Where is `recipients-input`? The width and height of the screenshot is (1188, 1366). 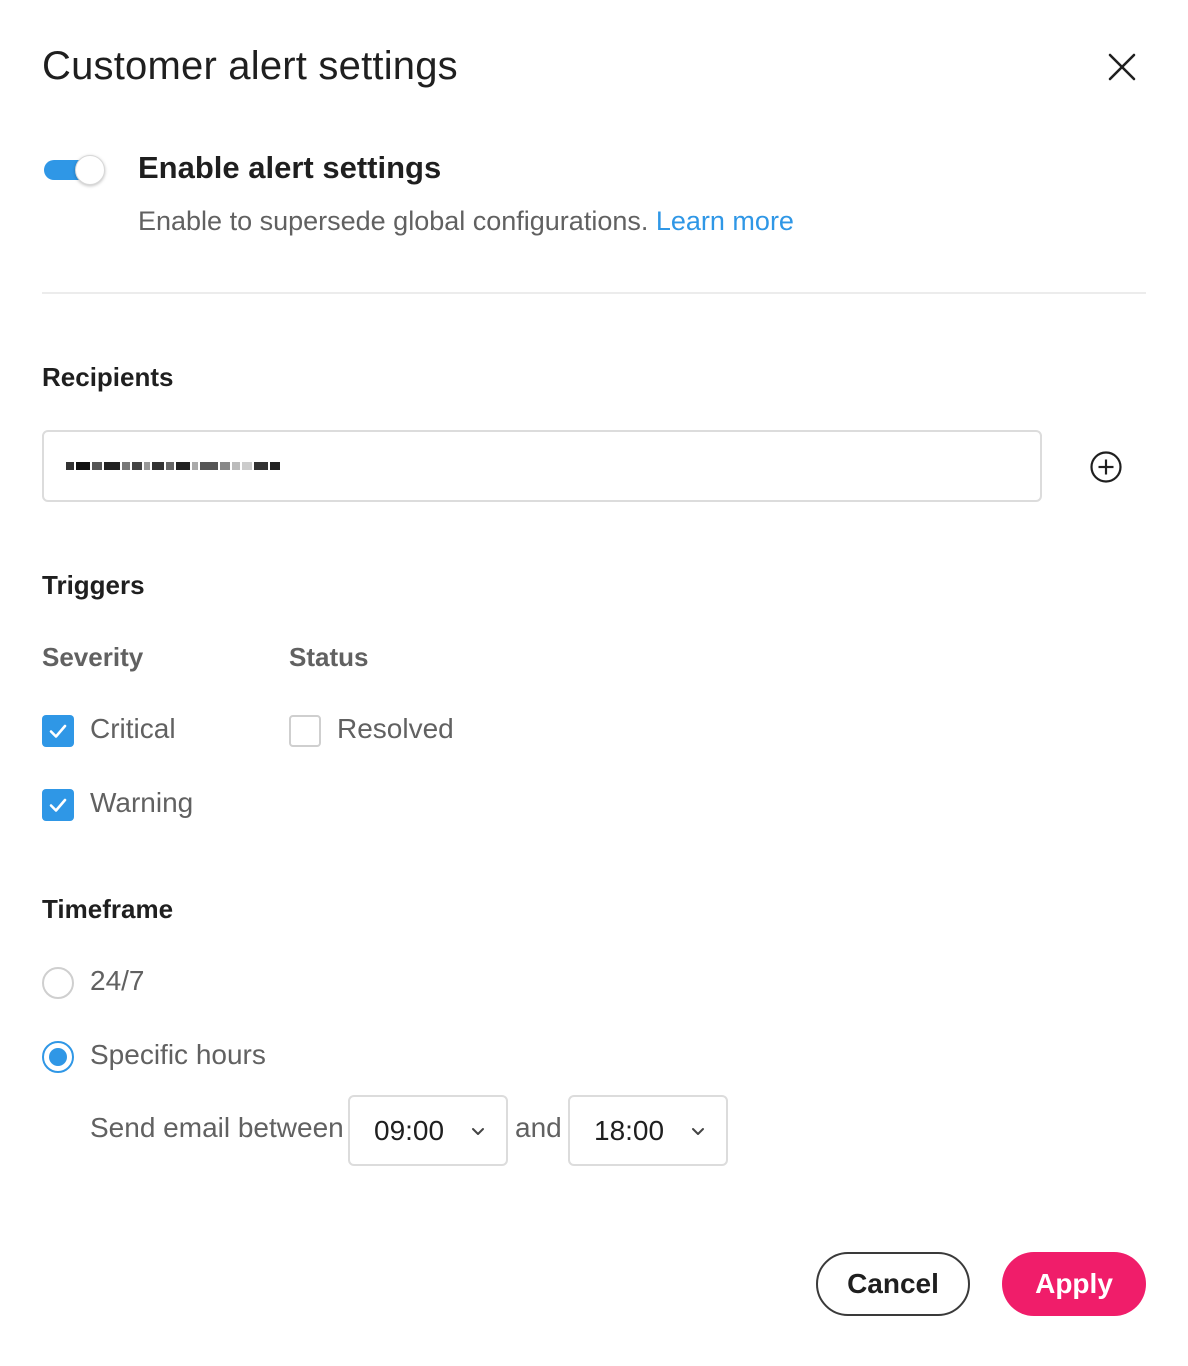 recipients-input is located at coordinates (542, 466).